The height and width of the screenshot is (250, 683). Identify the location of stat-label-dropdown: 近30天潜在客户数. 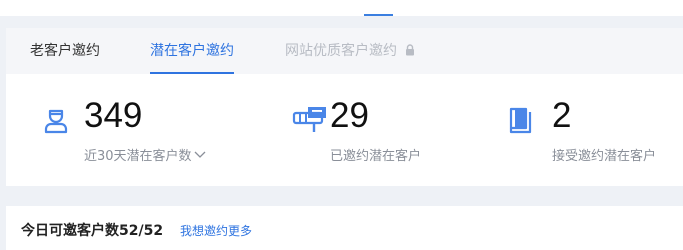
(145, 157).